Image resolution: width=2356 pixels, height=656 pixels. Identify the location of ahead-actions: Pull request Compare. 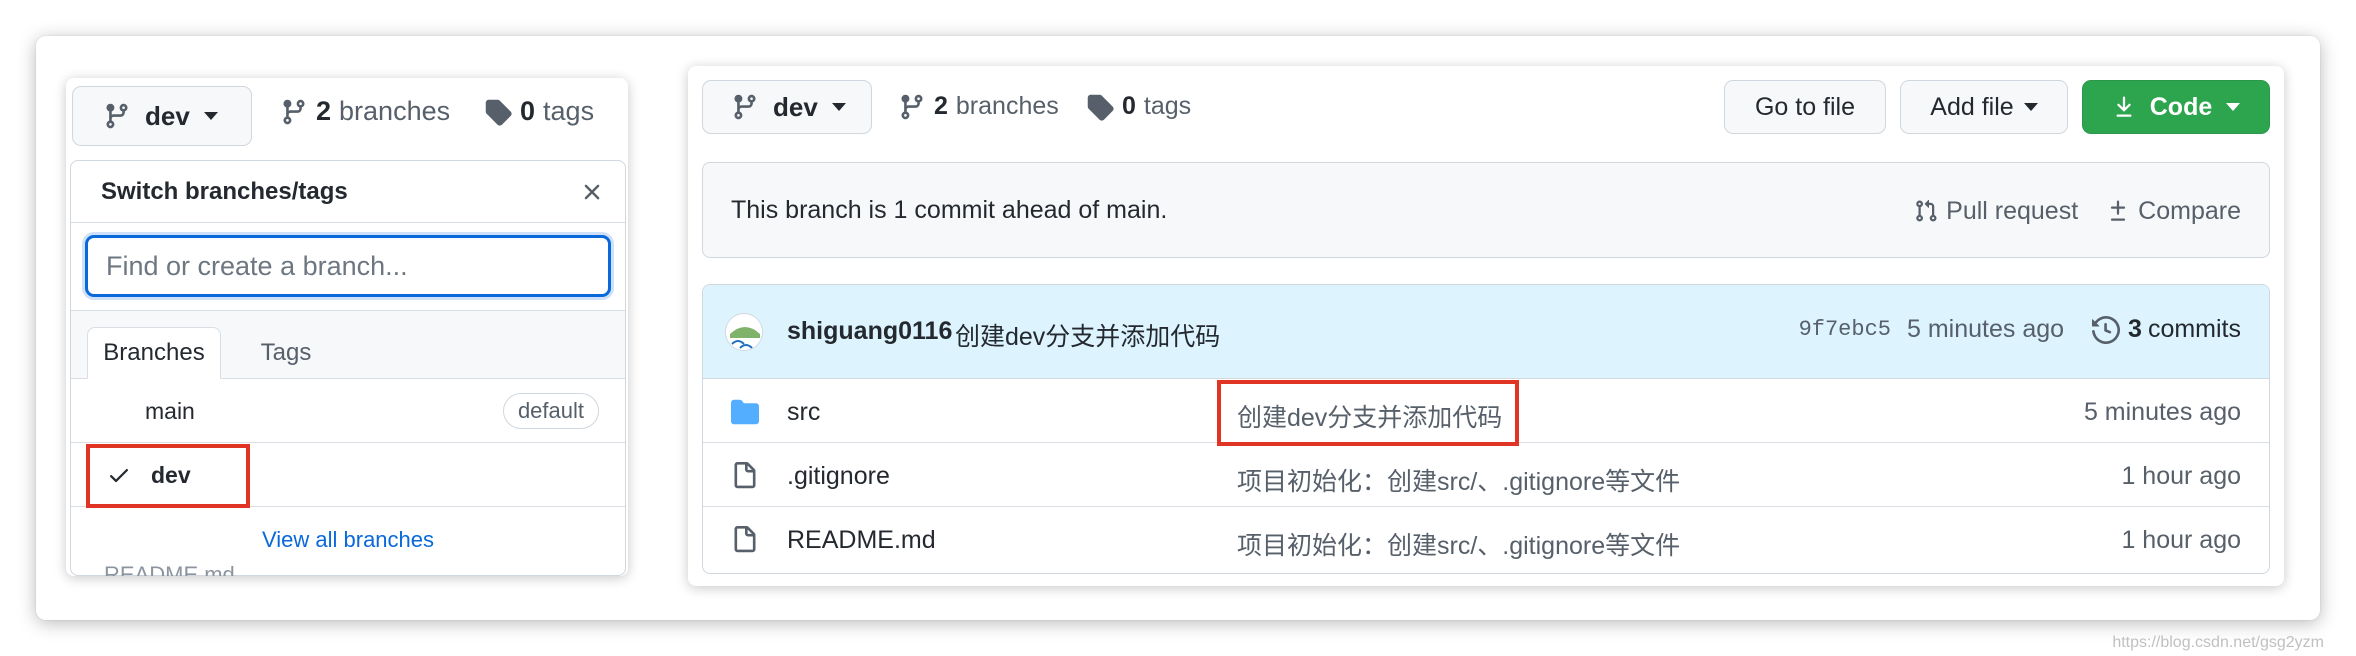
(2063, 211).